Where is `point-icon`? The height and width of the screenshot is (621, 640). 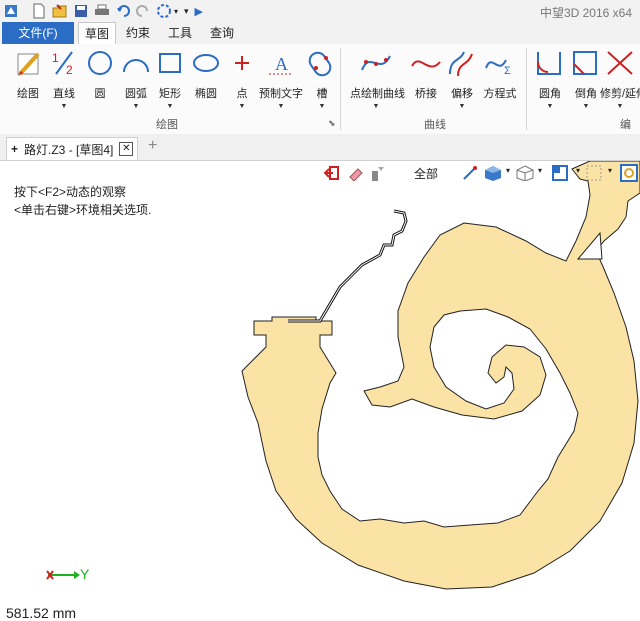
point-icon is located at coordinates (242, 63).